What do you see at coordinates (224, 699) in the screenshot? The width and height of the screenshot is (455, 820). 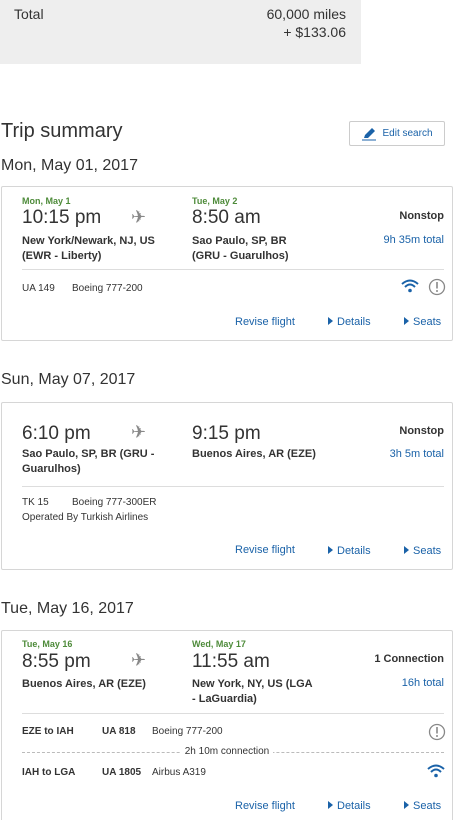 I see `arrival-airport: - LaGuardia)` at bounding box center [224, 699].